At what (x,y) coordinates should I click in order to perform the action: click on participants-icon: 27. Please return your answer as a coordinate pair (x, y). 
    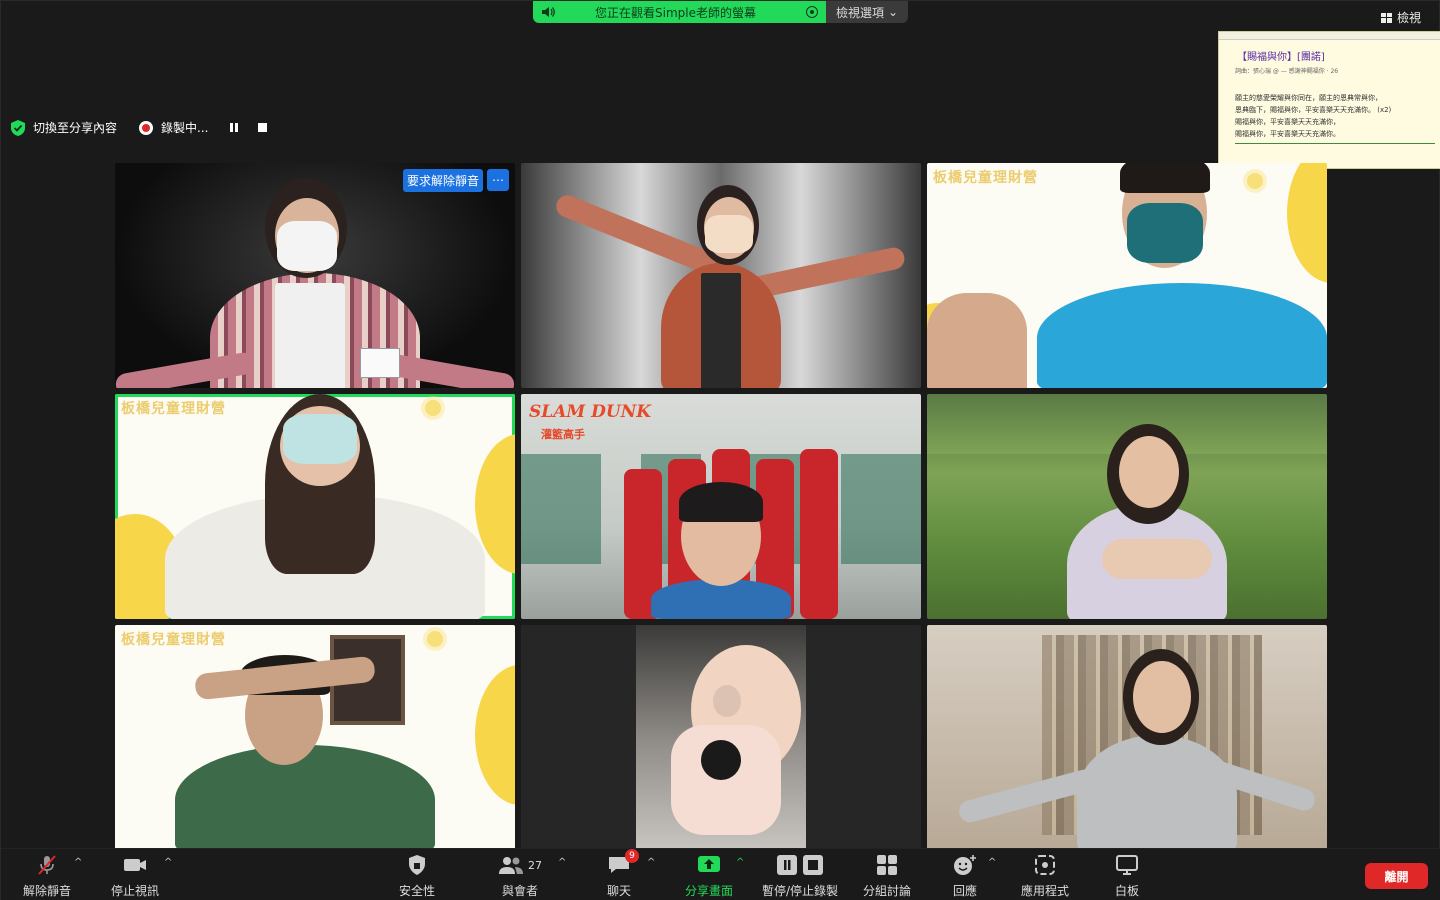
    Looking at the image, I should click on (520, 865).